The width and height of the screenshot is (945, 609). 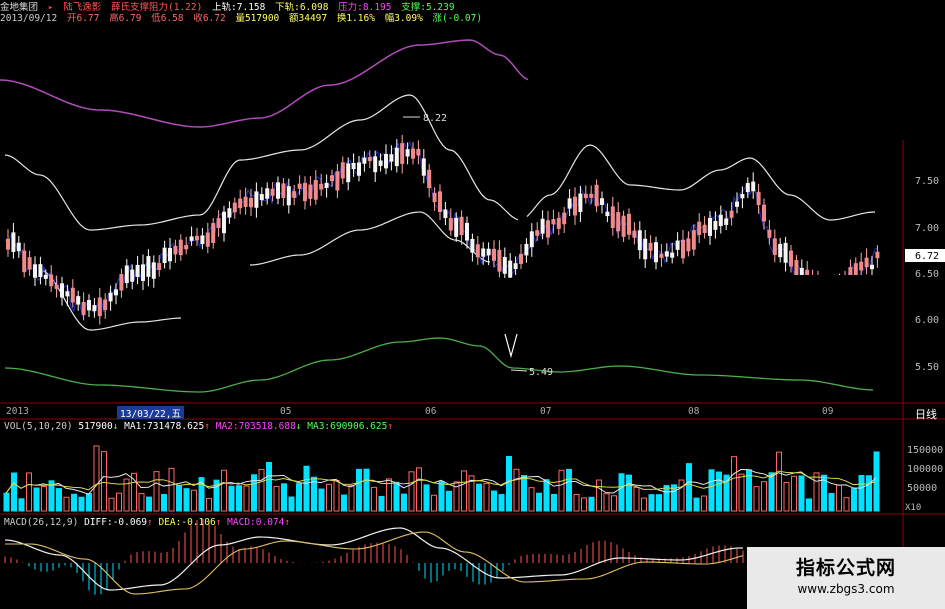 I want to click on macd-histogram, so click(x=374, y=556).